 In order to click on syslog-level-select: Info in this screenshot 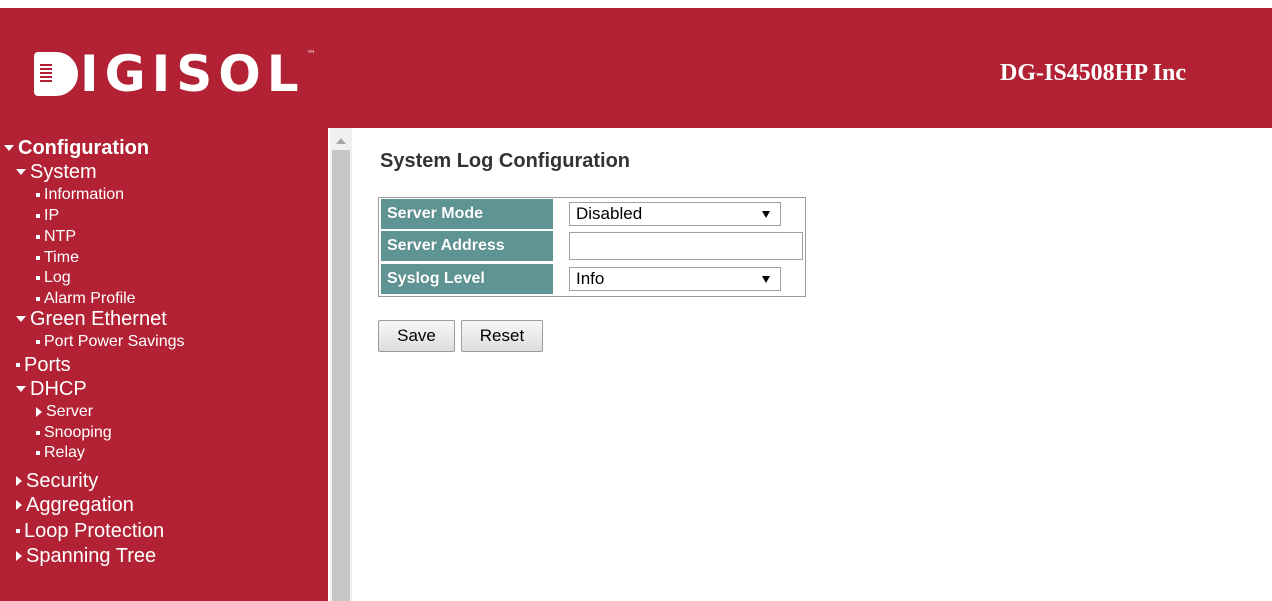, I will do `click(675, 279)`.